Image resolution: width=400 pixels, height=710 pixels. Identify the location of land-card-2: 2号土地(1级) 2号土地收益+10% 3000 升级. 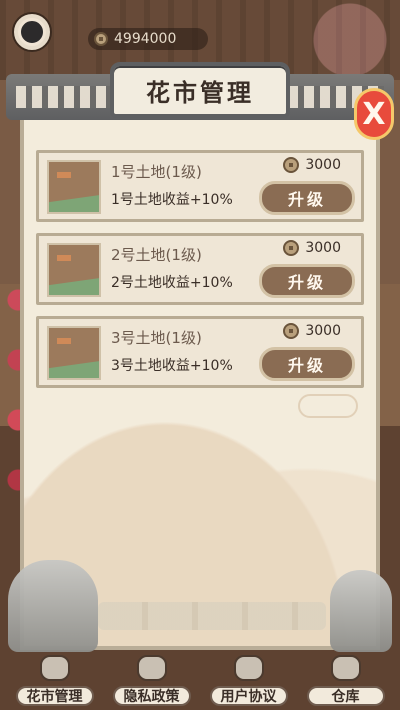
(200, 269).